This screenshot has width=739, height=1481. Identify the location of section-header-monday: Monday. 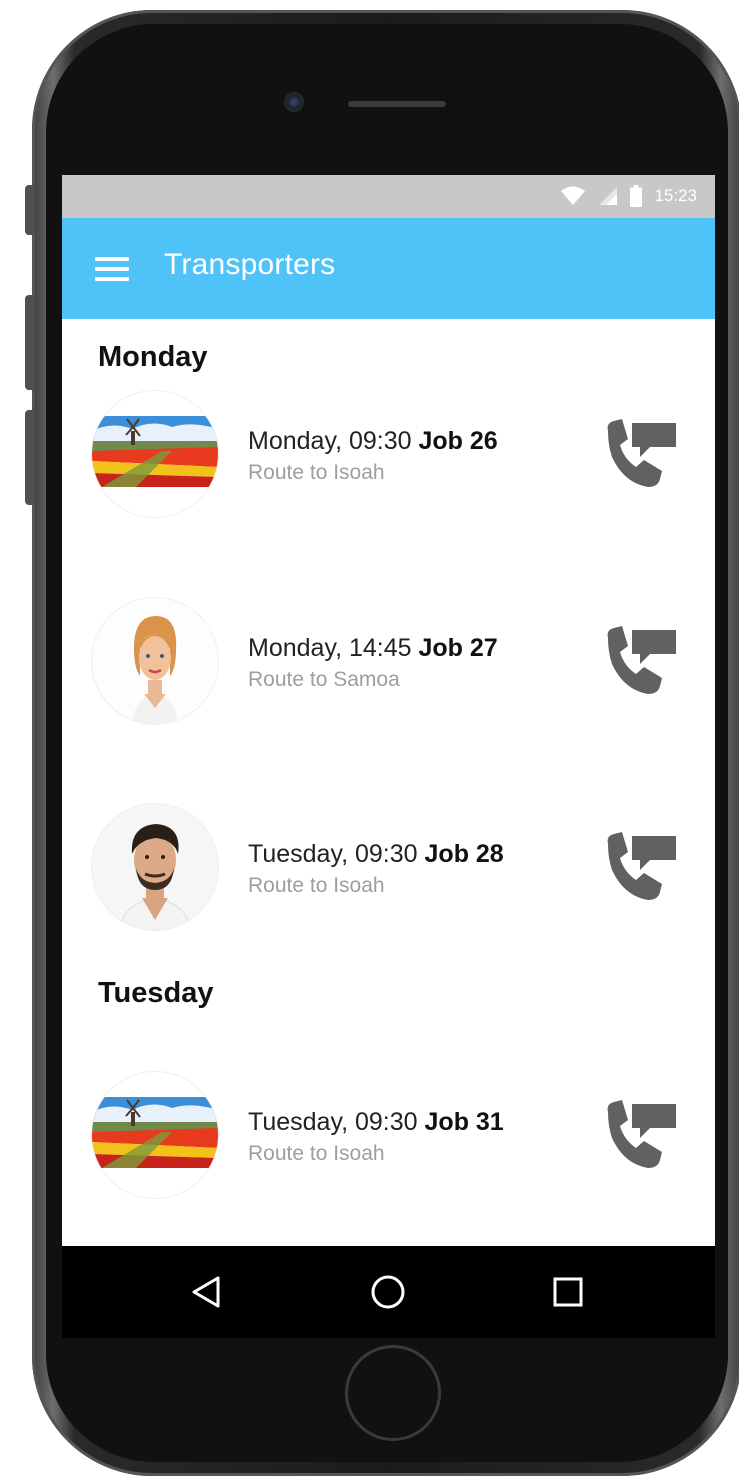
(153, 357).